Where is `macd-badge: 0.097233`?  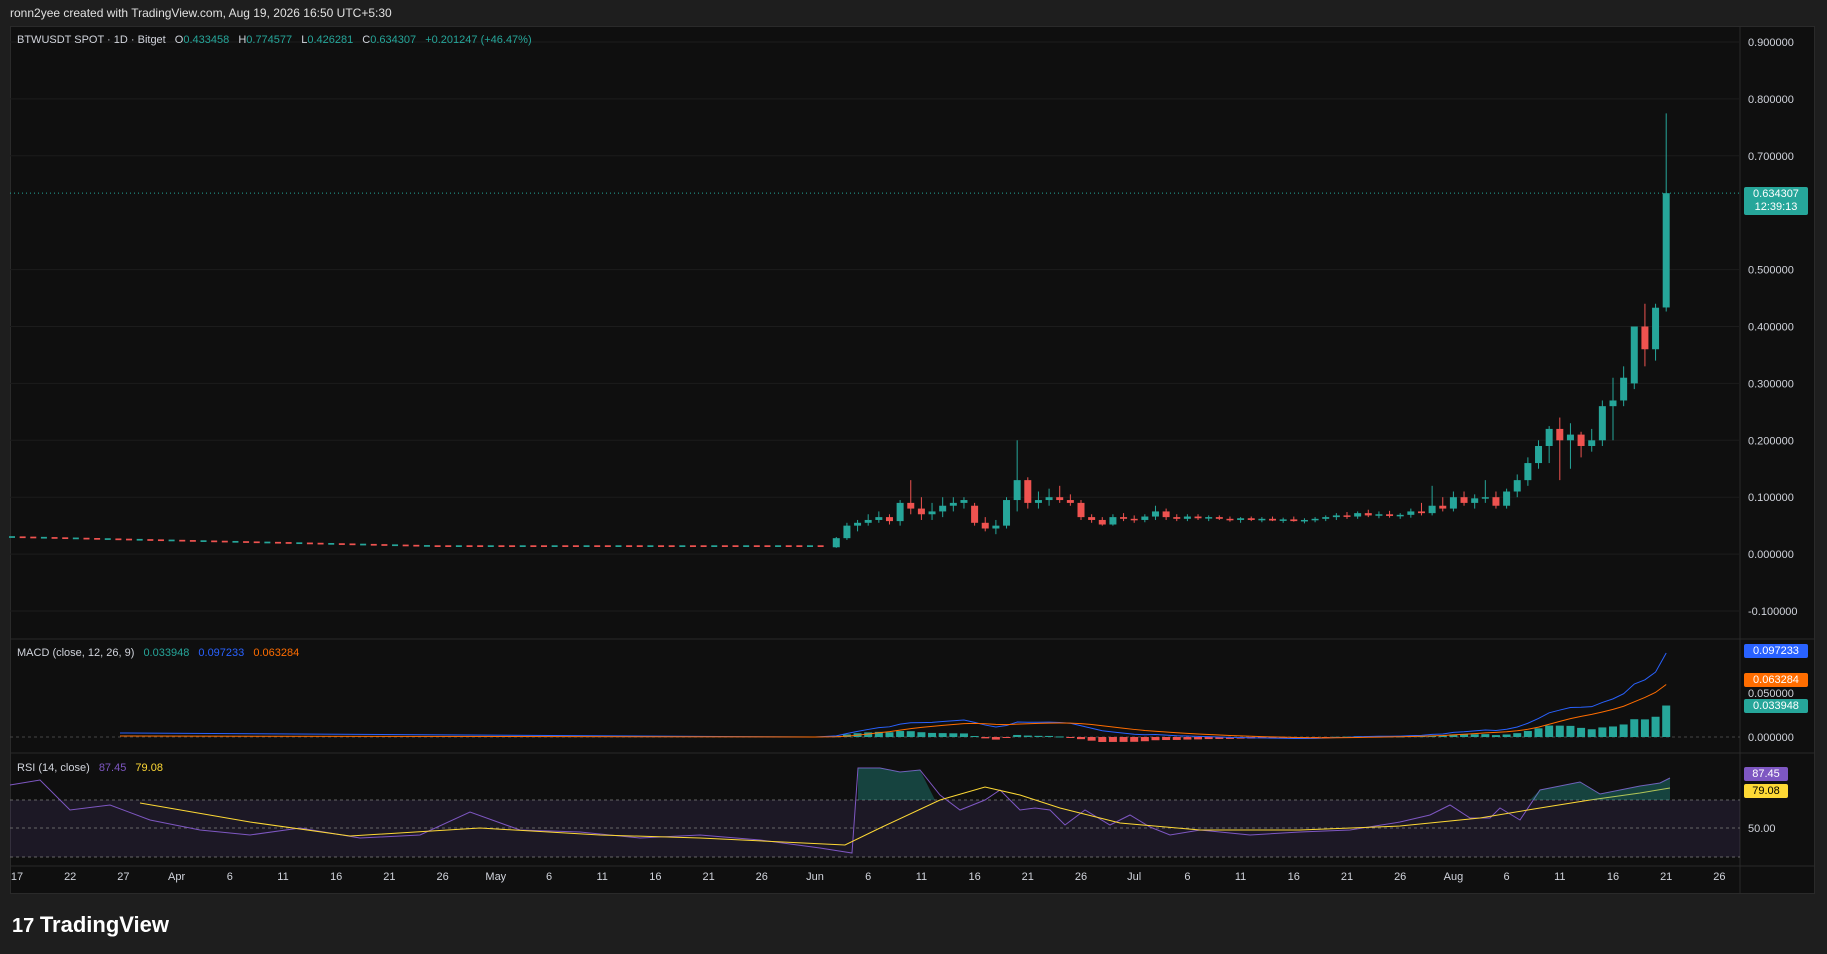
macd-badge: 0.097233 is located at coordinates (1776, 651).